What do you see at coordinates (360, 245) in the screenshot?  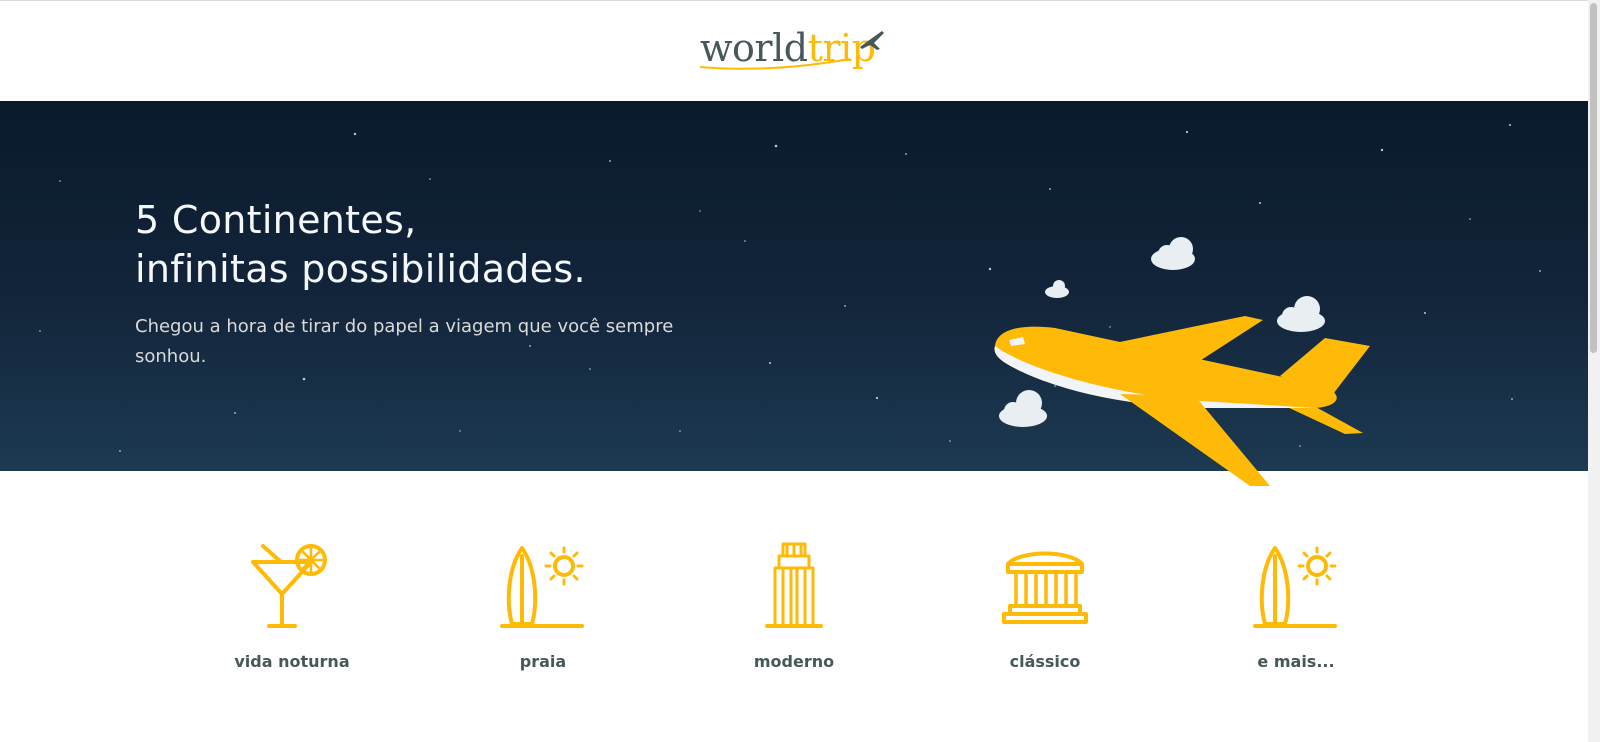 I see `hero-title: 5 Continentes, infinitas possibilidades.` at bounding box center [360, 245].